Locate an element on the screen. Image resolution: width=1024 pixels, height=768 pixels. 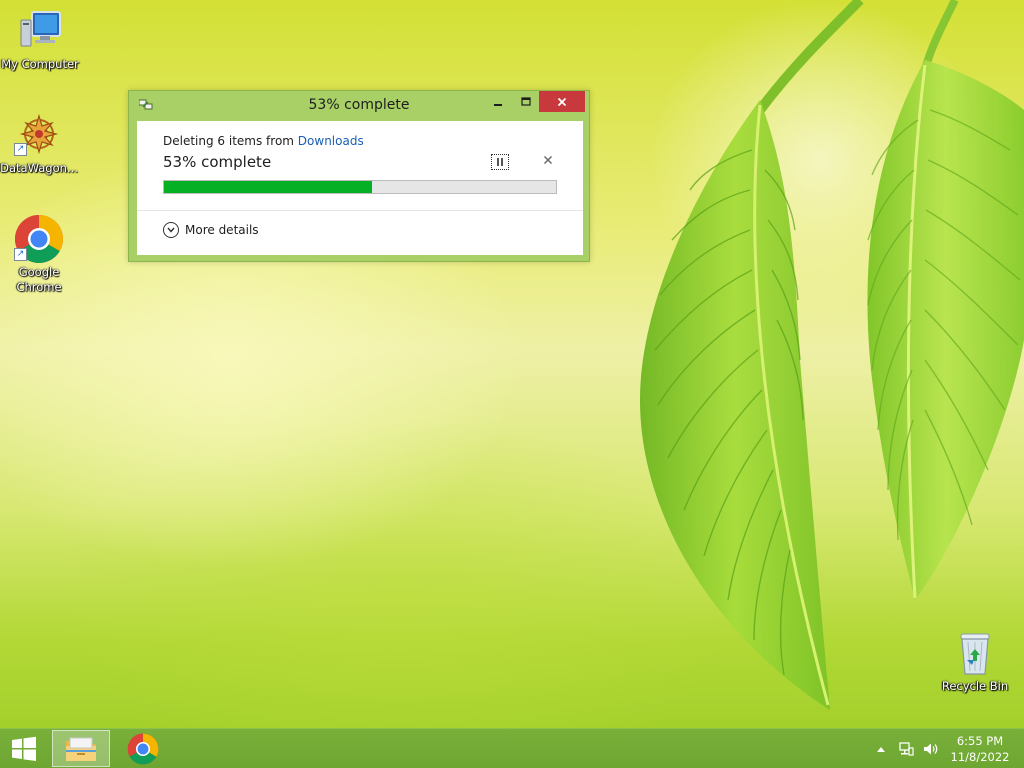
volume-icon is located at coordinates (931, 748).